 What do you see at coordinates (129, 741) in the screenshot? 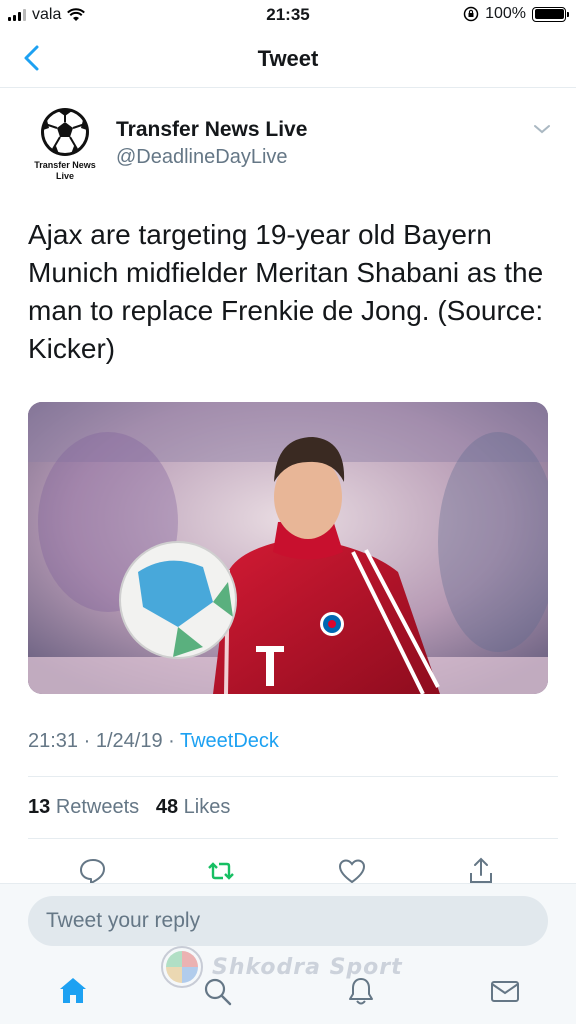
I see `tweet-date: 1/24/19` at bounding box center [129, 741].